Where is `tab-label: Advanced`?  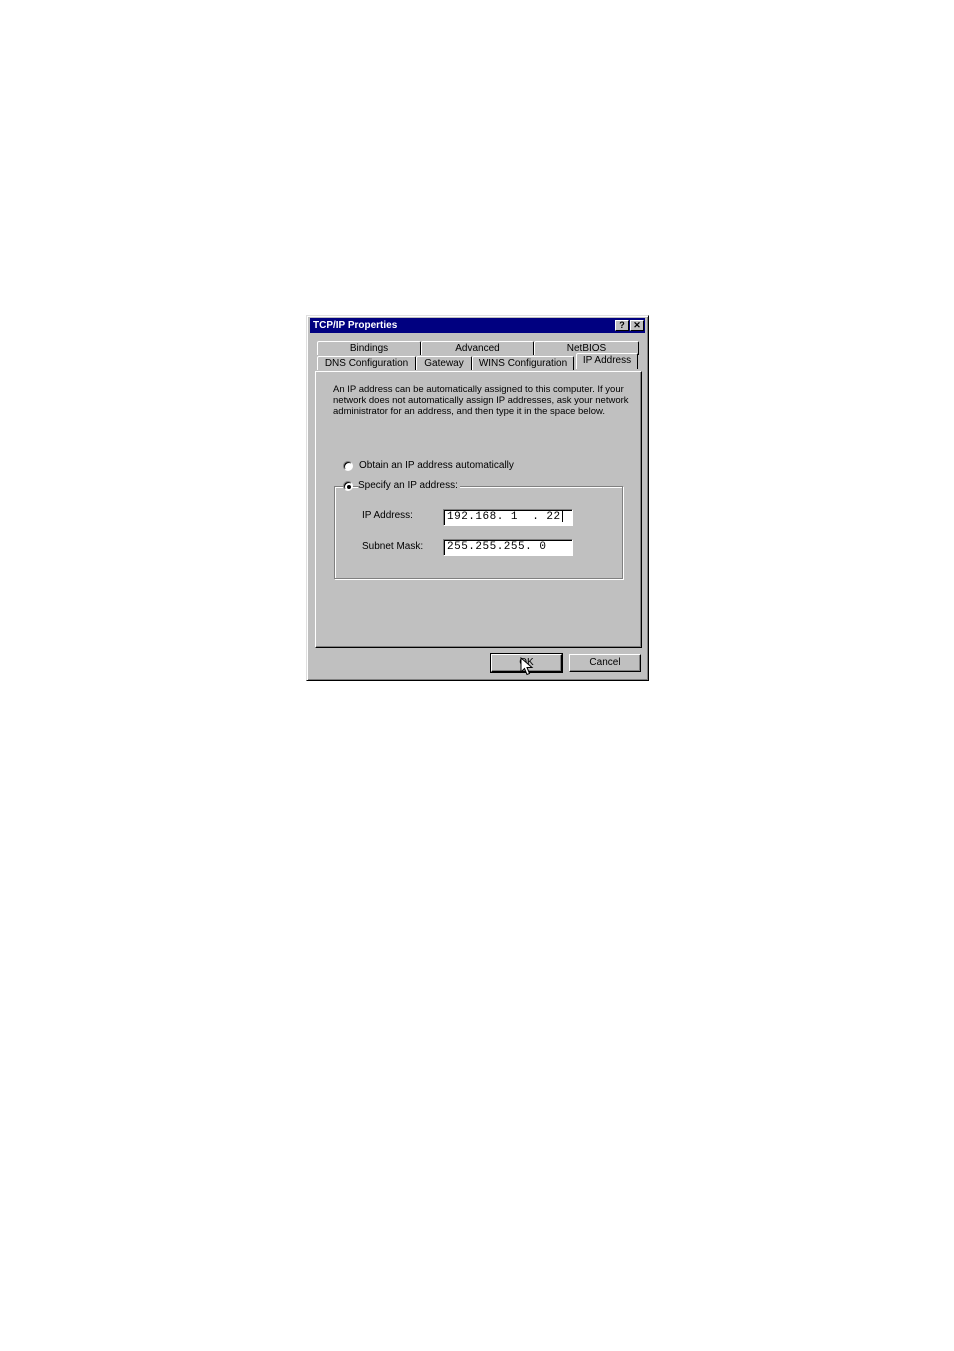
tab-label: Advanced is located at coordinates (477, 348).